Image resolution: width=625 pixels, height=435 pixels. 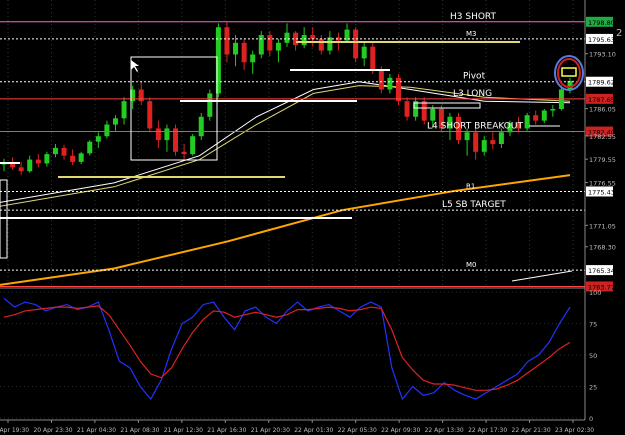 I want to click on oscillator-tick-label: 25, so click(x=593, y=388).